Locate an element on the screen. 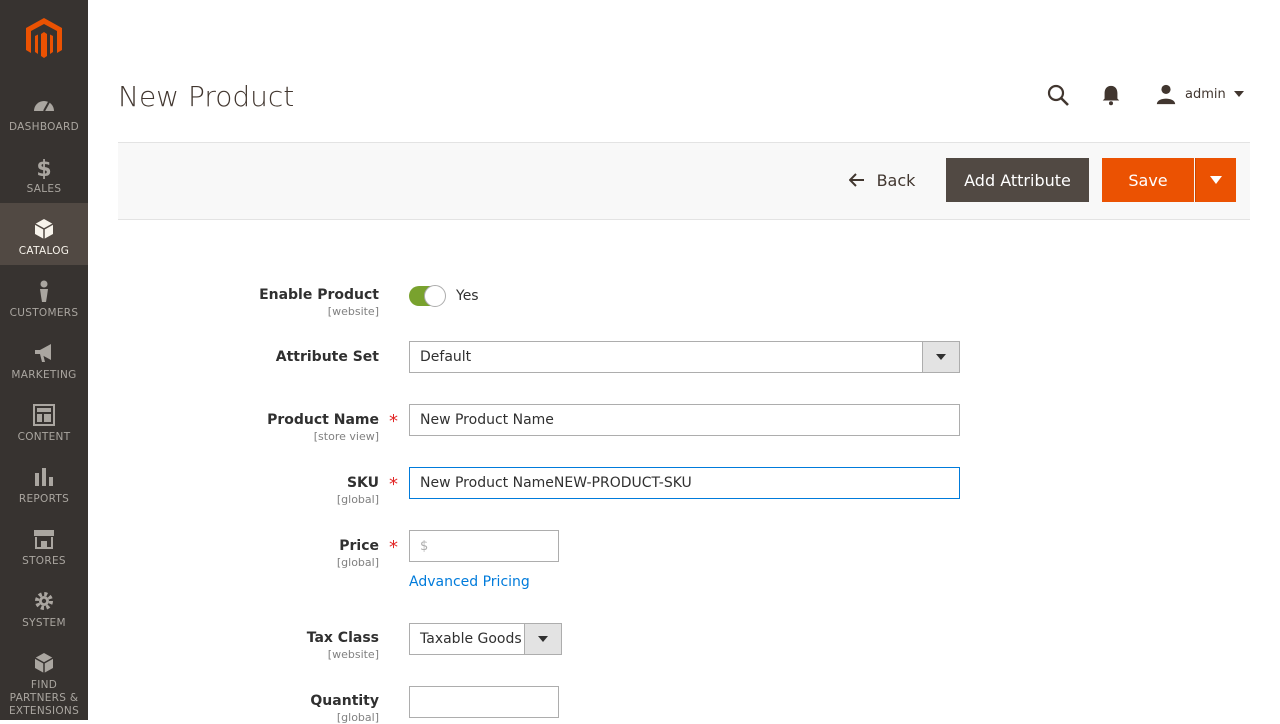 The width and height of the screenshot is (1280, 724). sidebar-item-label: CONTENT is located at coordinates (44, 437).